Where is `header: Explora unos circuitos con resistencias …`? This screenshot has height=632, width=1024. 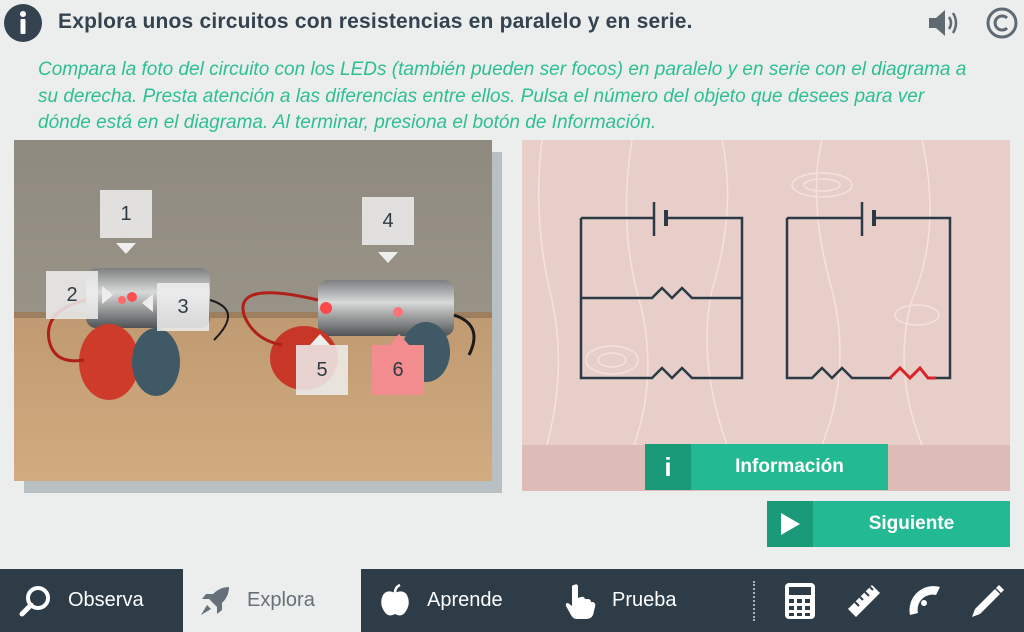 header: Explora unos circuitos con resistencias … is located at coordinates (512, 23).